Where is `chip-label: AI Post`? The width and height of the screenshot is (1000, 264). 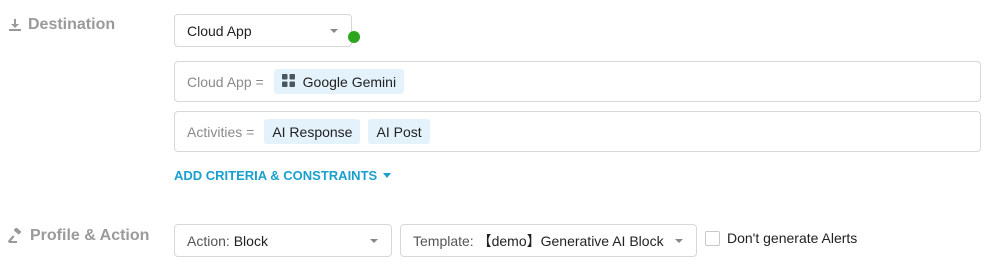 chip-label: AI Post is located at coordinates (399, 131).